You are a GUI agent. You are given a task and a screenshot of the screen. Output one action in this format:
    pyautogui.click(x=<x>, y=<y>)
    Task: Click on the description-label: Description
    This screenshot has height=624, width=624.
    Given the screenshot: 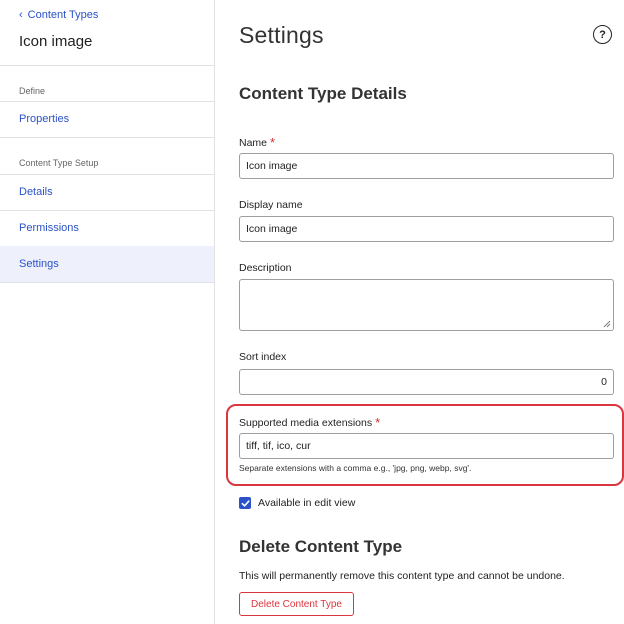 What is the action you would take?
    pyautogui.click(x=265, y=268)
    